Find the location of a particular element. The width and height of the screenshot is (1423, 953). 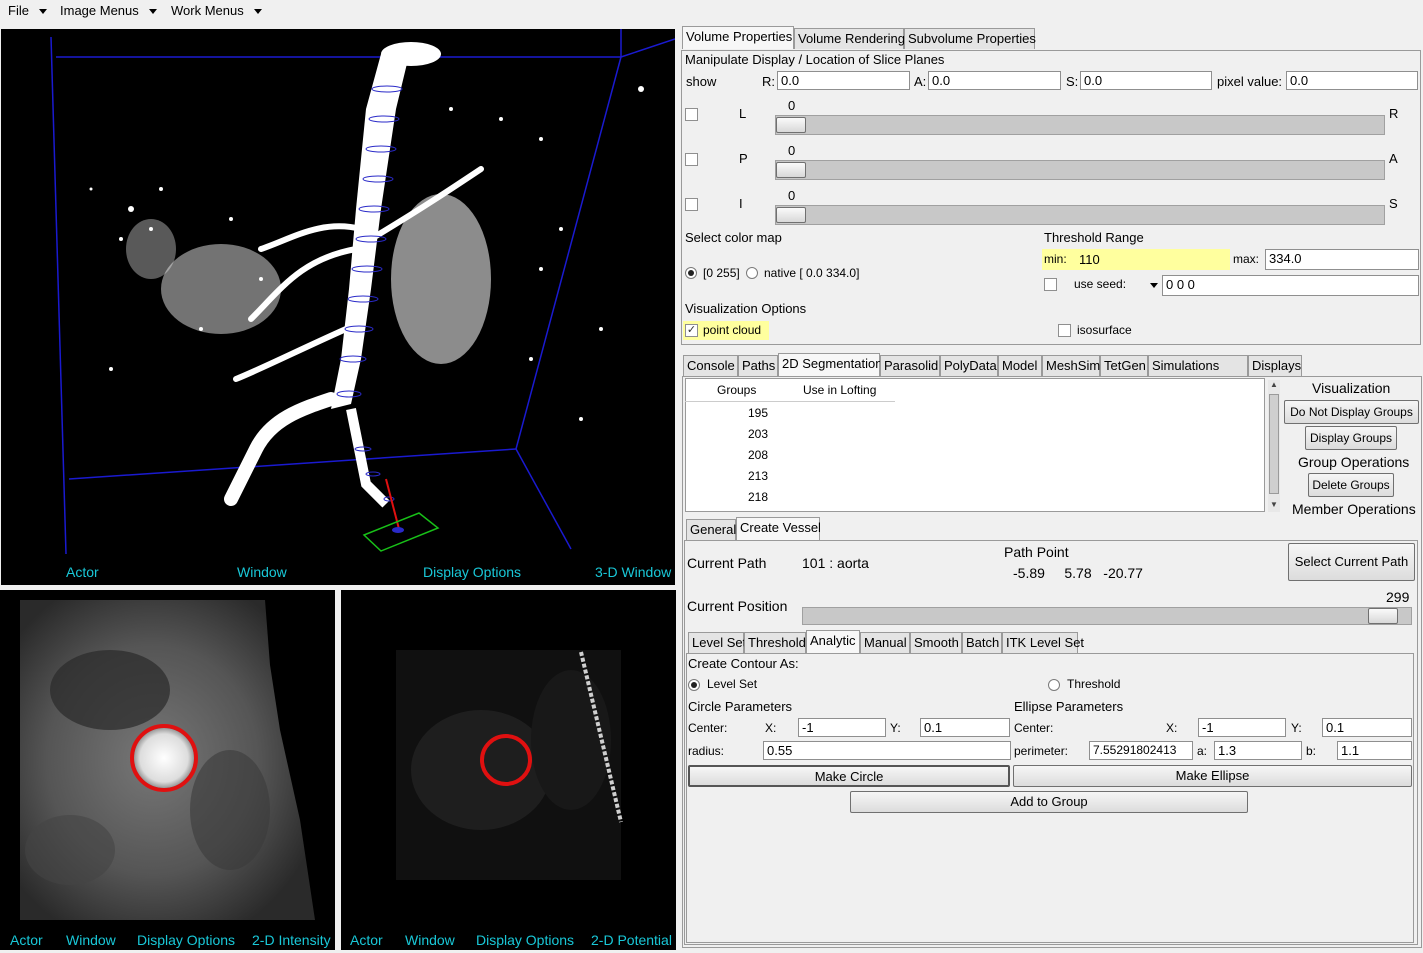

list-item: 208 is located at coordinates (758, 455).